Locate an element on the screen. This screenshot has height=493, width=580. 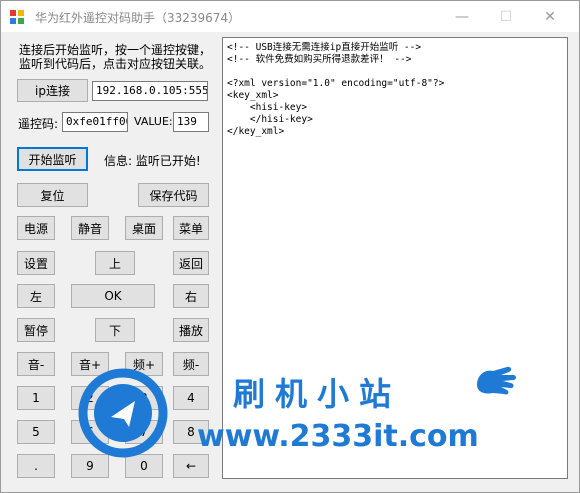
maximize-button: ☐ is located at coordinates (506, 16).